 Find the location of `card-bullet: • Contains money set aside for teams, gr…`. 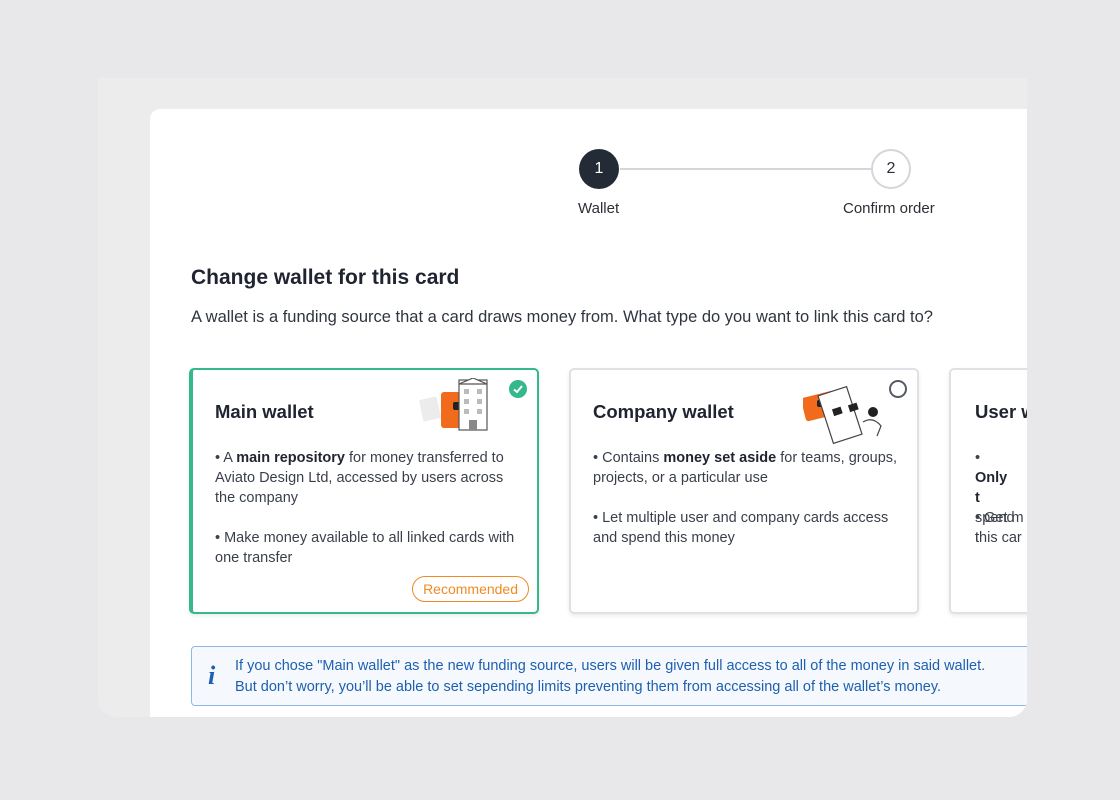

card-bullet: • Contains money set aside for teams, gr… is located at coordinates (745, 468).